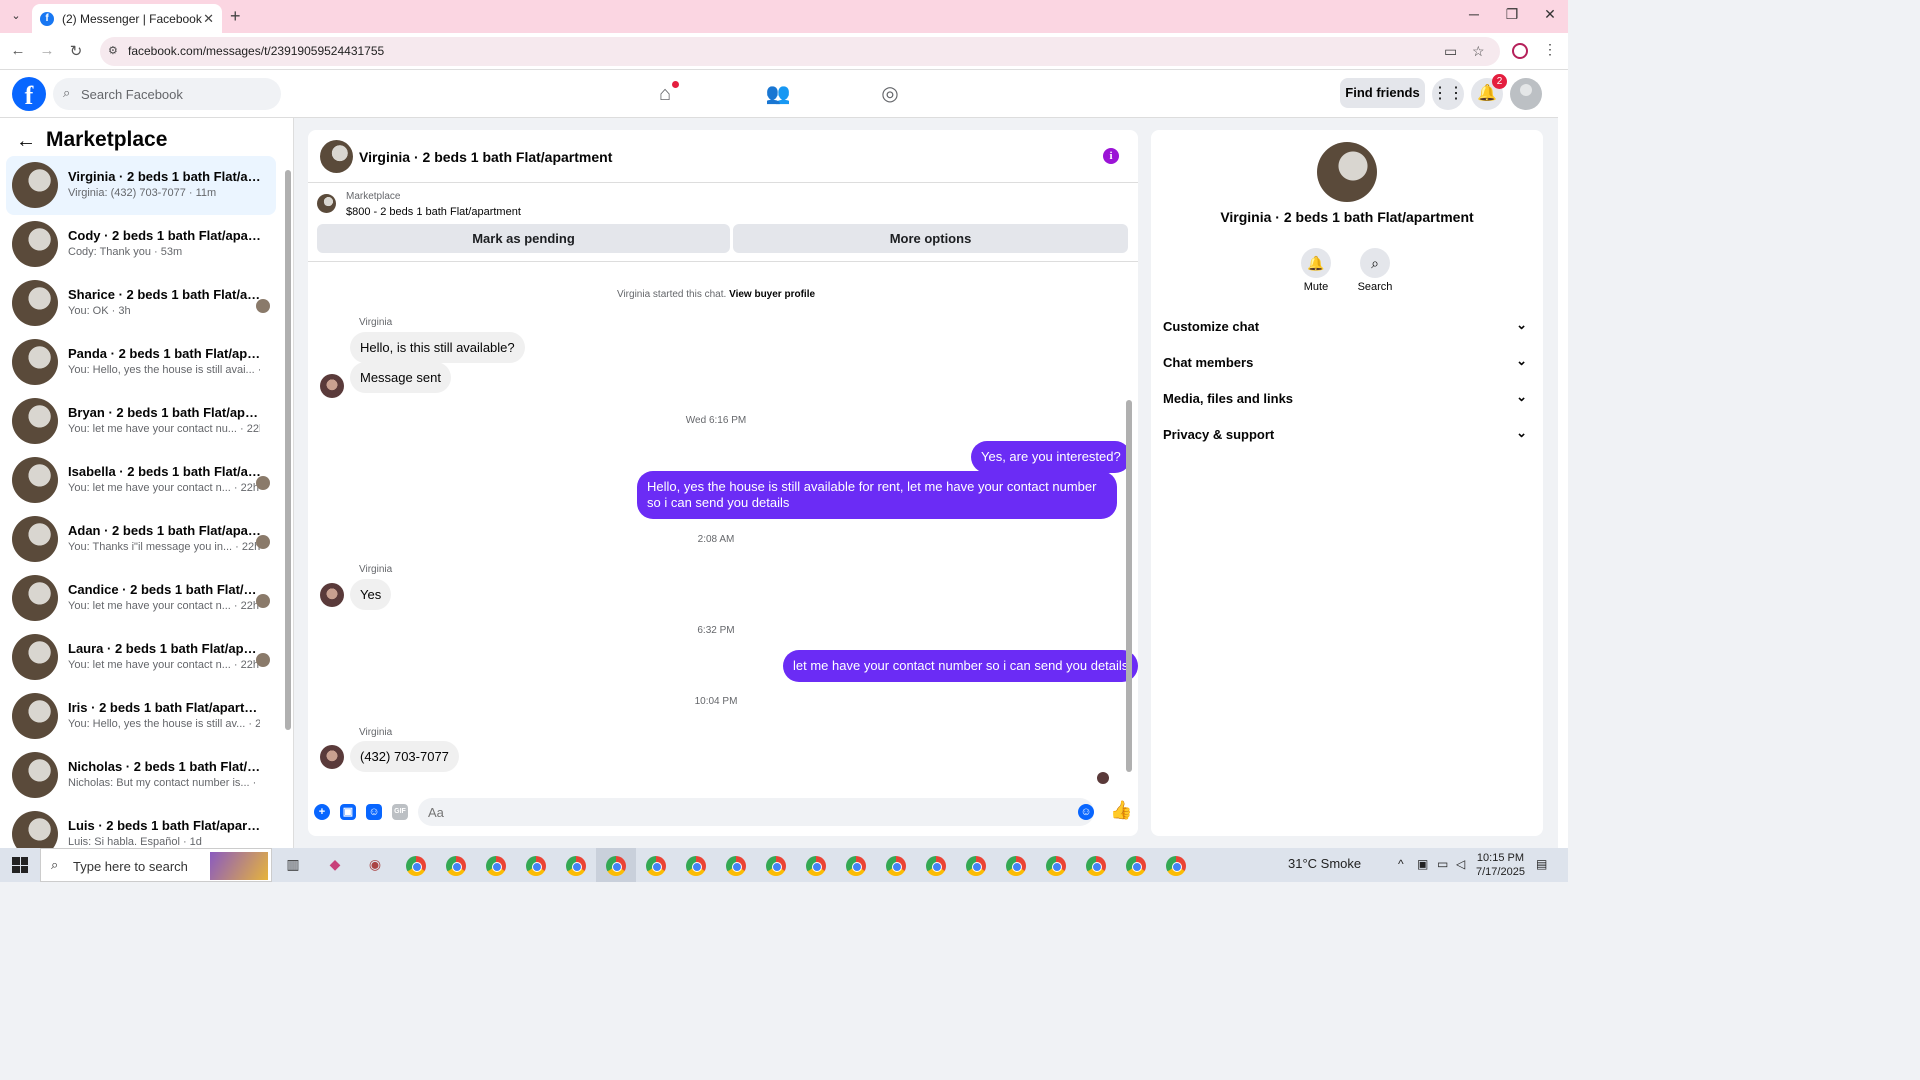  I want to click on search-in-chat-icon: ⌕, so click(1375, 263).